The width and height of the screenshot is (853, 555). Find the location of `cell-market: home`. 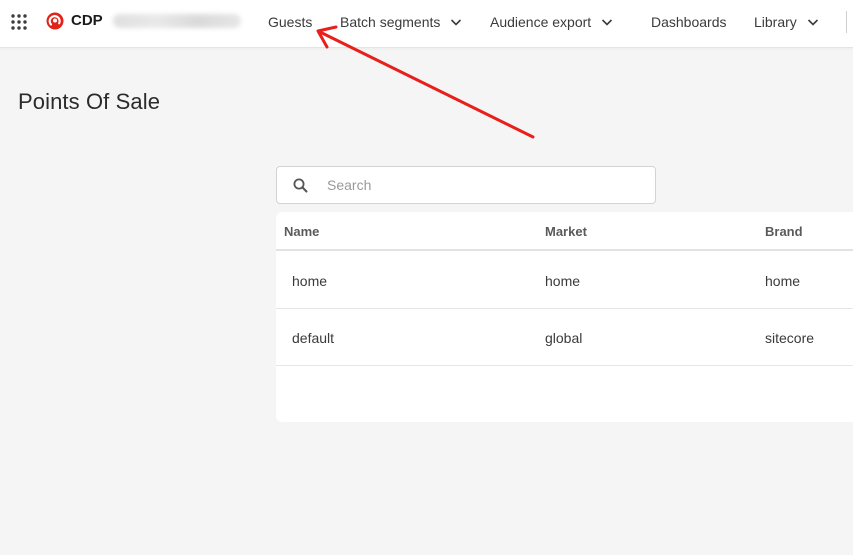

cell-market: home is located at coordinates (563, 281).